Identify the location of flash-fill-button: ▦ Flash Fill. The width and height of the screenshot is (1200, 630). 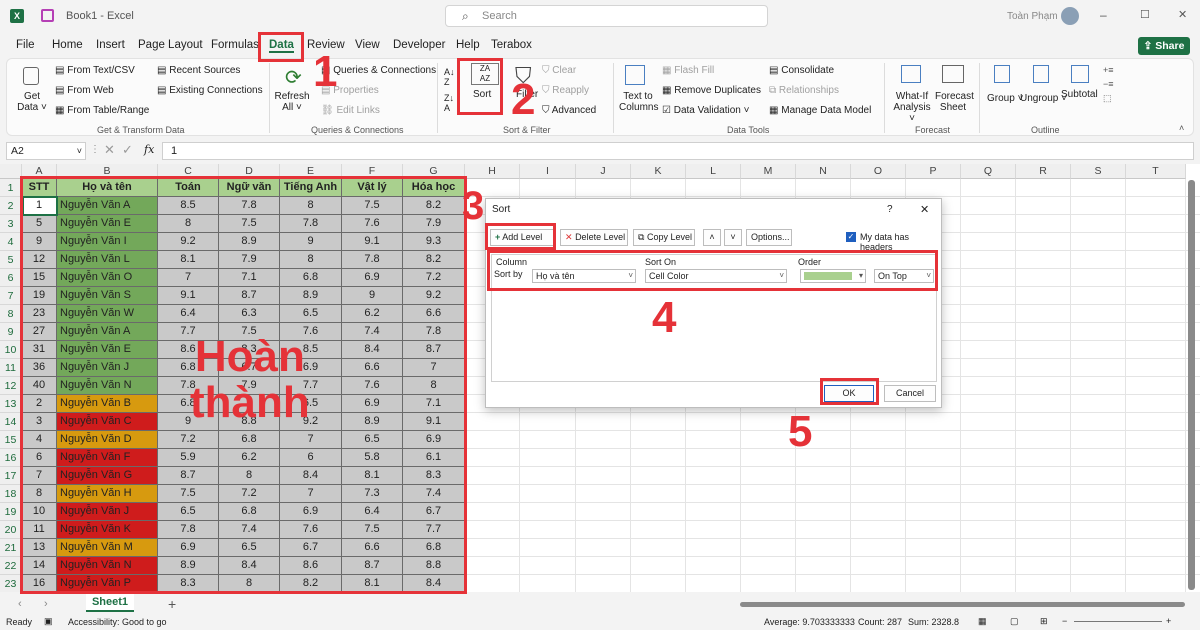
(688, 70).